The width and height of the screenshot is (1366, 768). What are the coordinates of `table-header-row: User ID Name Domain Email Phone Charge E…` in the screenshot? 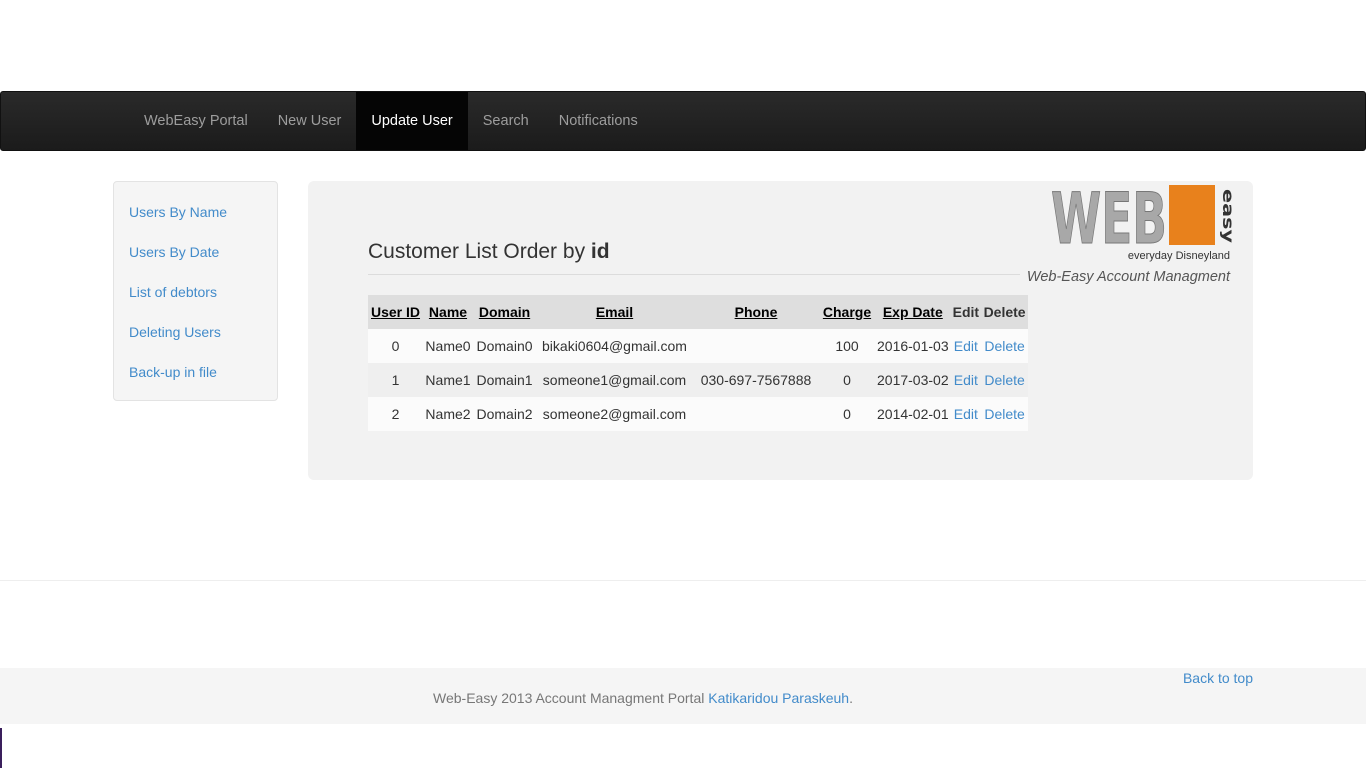 It's located at (698, 312).